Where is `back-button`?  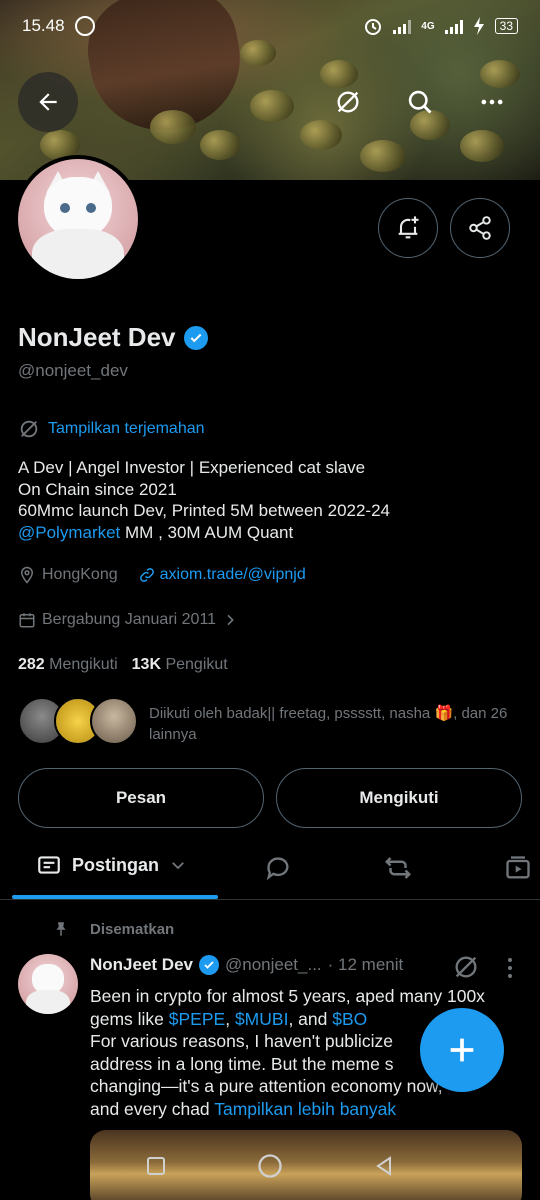
back-button is located at coordinates (48, 102).